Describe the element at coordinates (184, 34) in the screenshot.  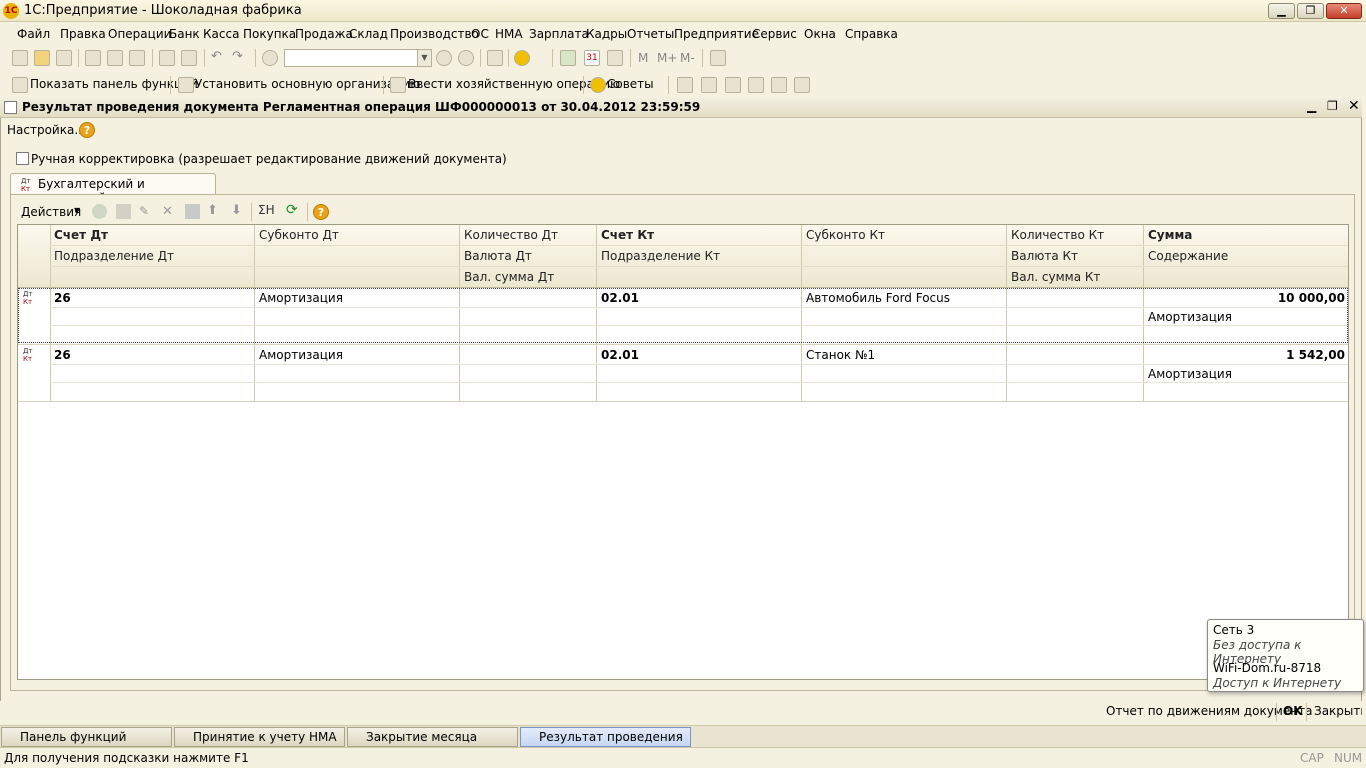
I see `menu-bank: Банк` at that location.